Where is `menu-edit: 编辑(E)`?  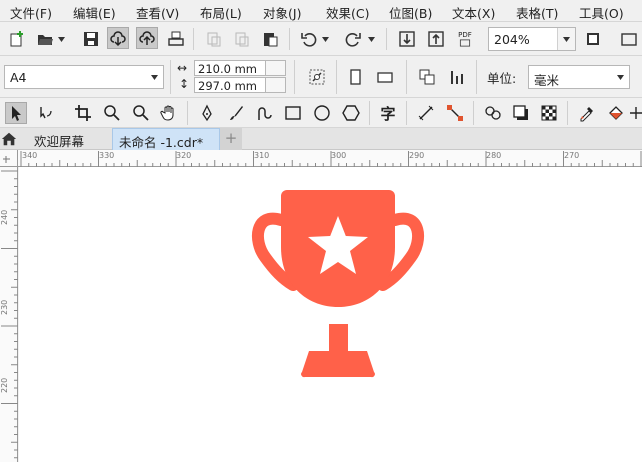 menu-edit: 编辑(E) is located at coordinates (94, 12).